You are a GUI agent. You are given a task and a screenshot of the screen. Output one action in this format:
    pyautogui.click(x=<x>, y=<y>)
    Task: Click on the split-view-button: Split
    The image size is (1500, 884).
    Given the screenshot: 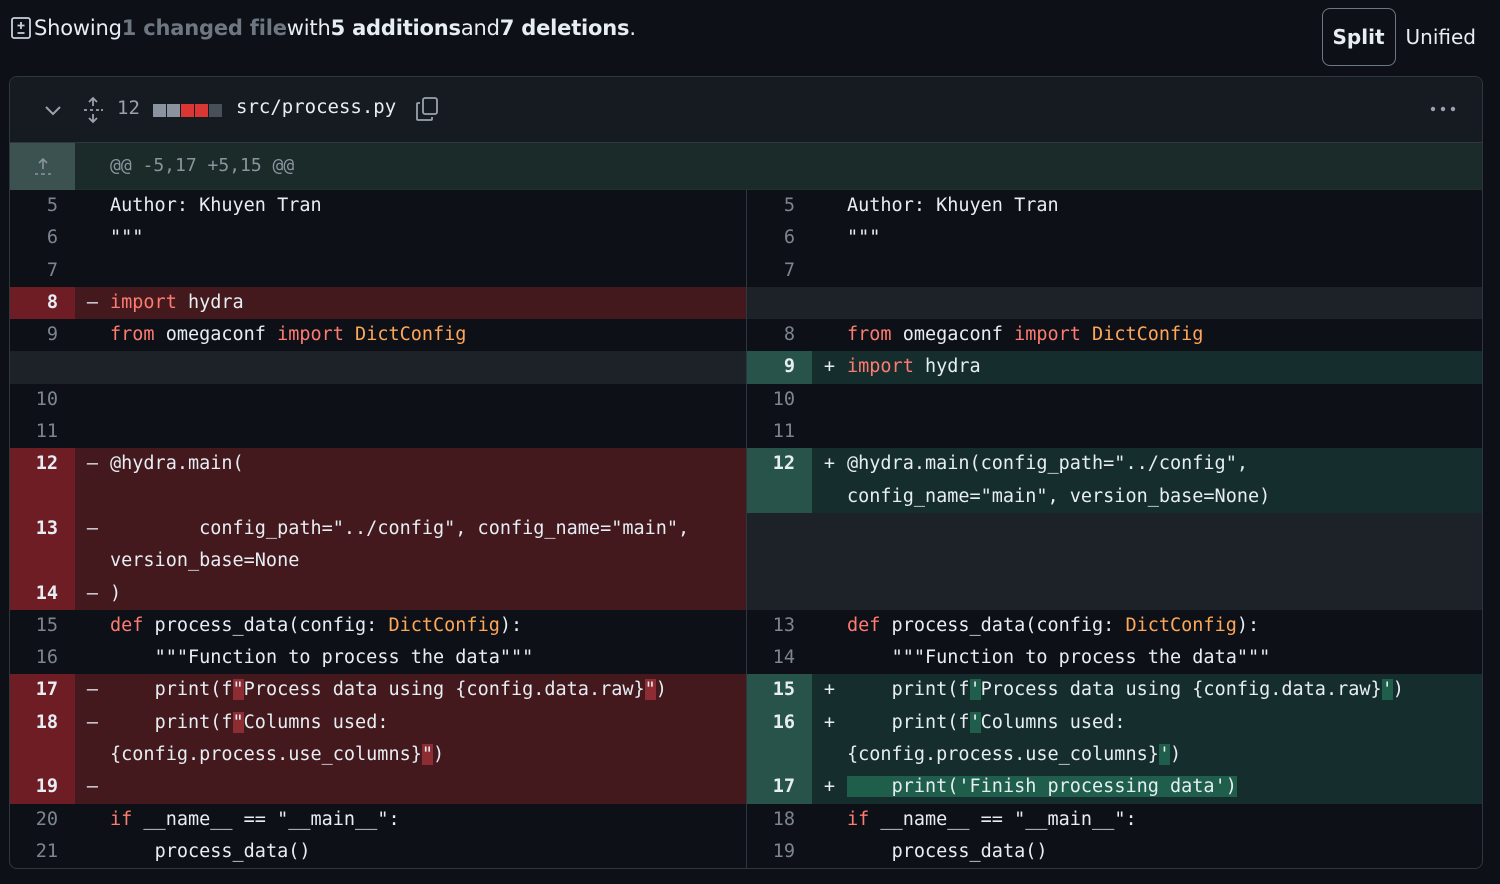 What is the action you would take?
    pyautogui.click(x=1358, y=37)
    